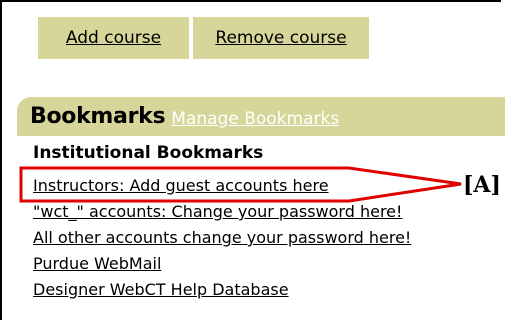 Image resolution: width=505 pixels, height=320 pixels. I want to click on annotation-label: [A], so click(482, 185).